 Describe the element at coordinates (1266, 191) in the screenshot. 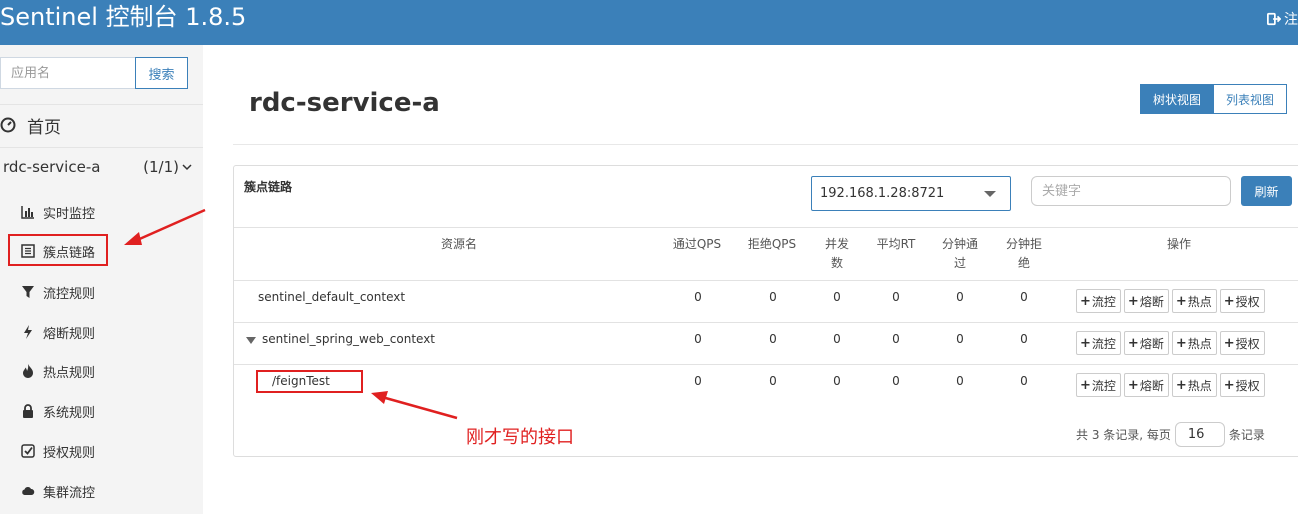

I see `refresh-button: 刷新` at that location.